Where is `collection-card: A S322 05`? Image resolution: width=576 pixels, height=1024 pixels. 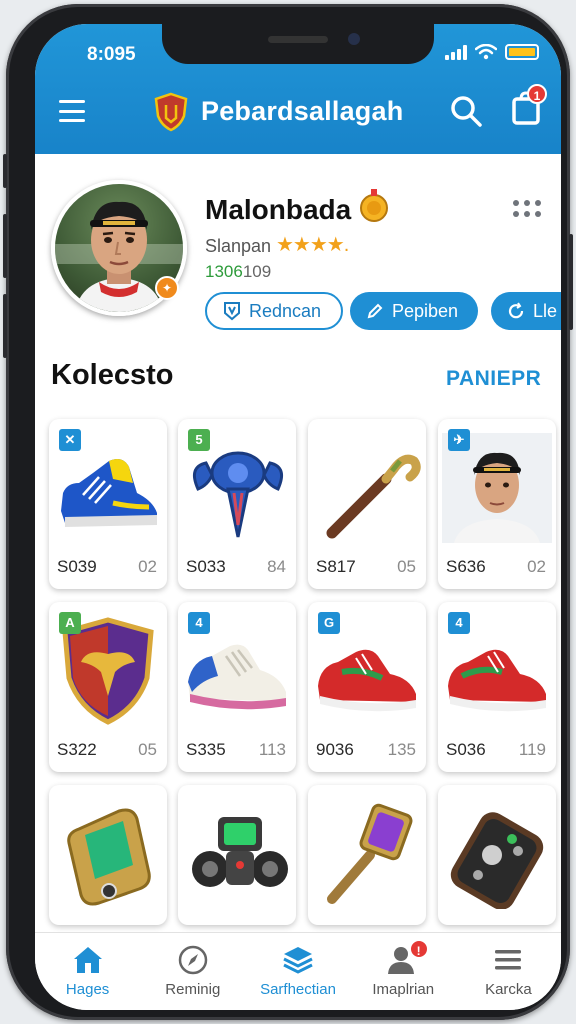
collection-card: A S322 05 is located at coordinates (108, 687).